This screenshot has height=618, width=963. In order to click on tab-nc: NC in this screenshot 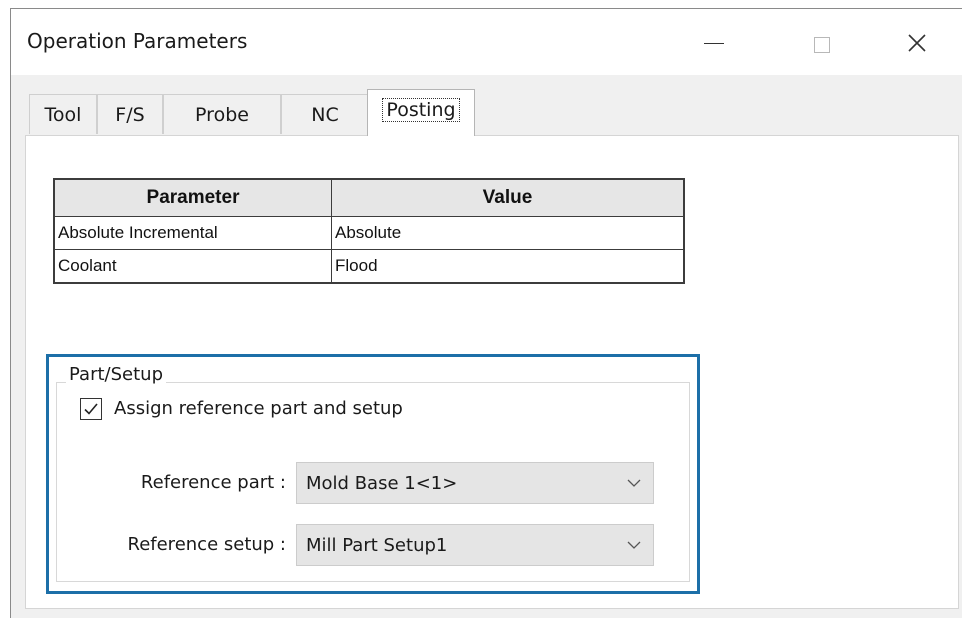, I will do `click(325, 114)`.